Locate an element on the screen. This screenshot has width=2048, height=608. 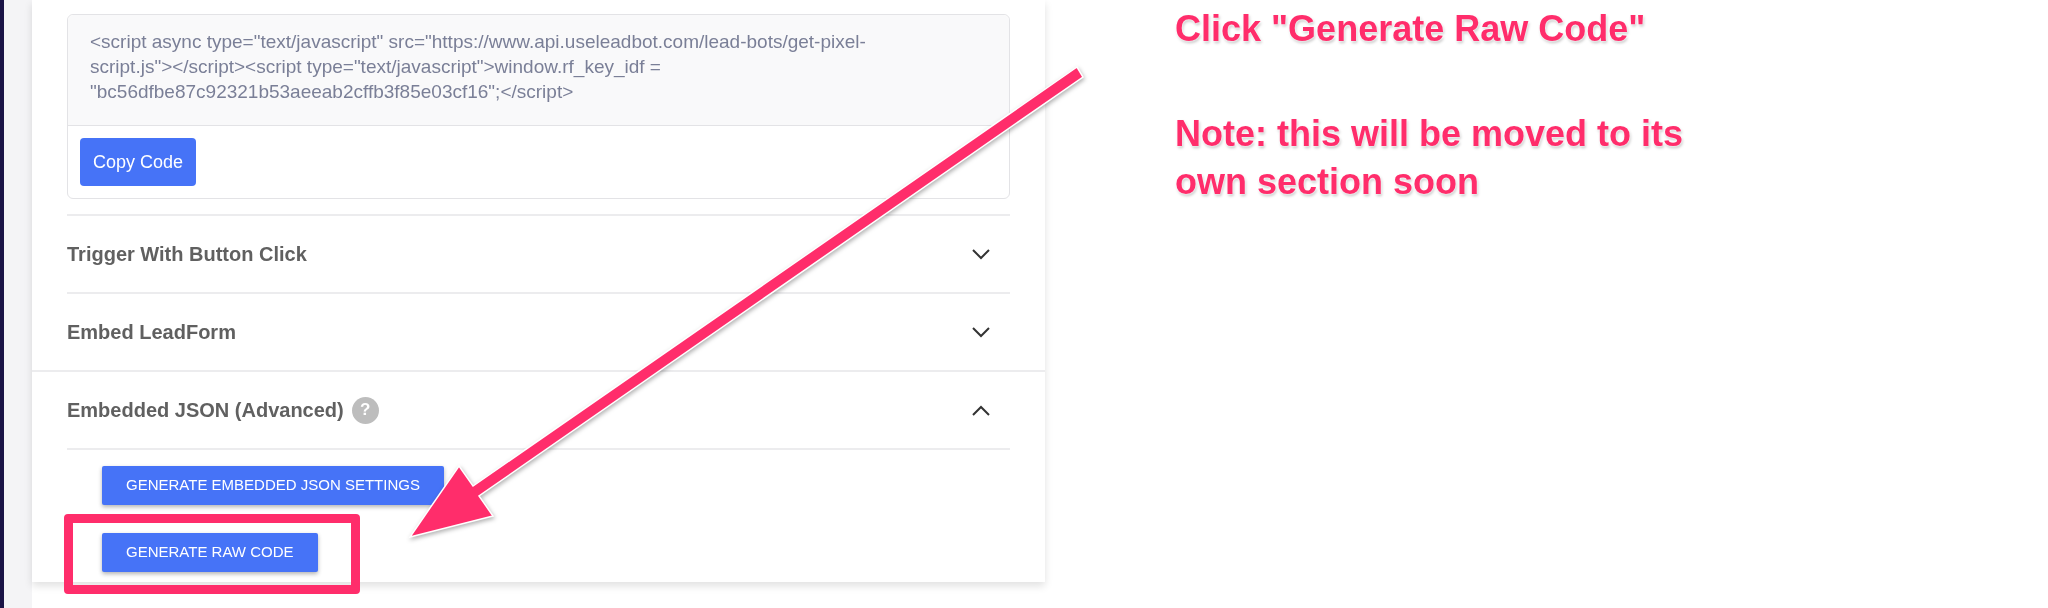
generate-button: GENERATE EMBEDDED JSON SETTINGS is located at coordinates (273, 485).